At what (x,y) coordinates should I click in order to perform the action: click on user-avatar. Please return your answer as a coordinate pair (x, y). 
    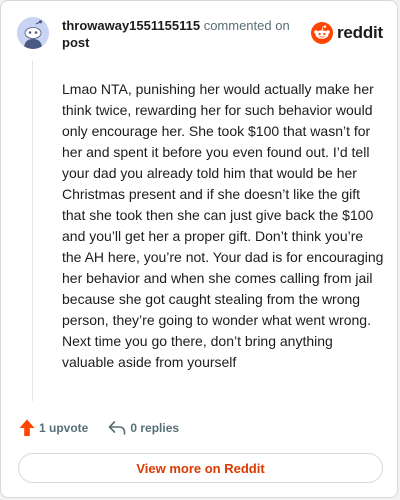
    Looking at the image, I should click on (33, 33).